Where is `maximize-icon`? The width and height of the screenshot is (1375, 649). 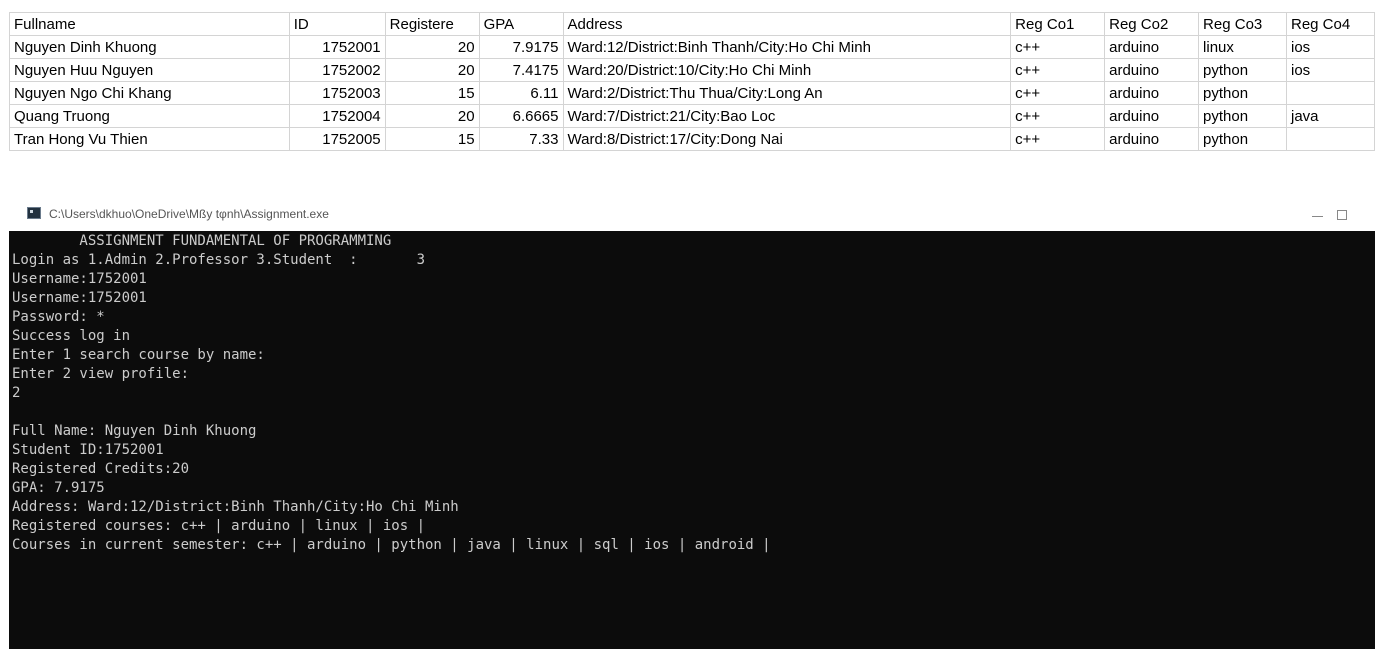
maximize-icon is located at coordinates (1342, 215).